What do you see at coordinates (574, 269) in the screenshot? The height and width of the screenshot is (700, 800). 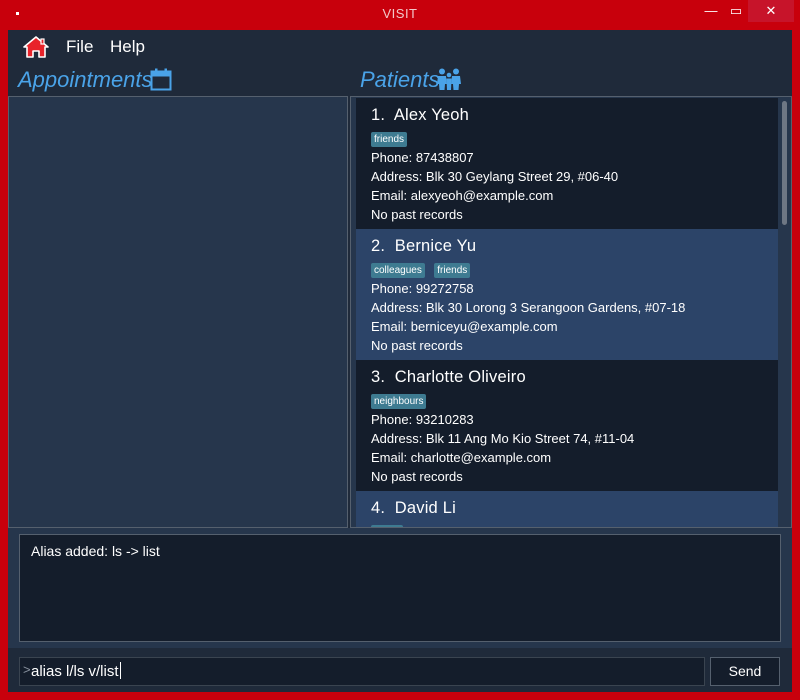 I see `patient-tags: colleagues friends` at bounding box center [574, 269].